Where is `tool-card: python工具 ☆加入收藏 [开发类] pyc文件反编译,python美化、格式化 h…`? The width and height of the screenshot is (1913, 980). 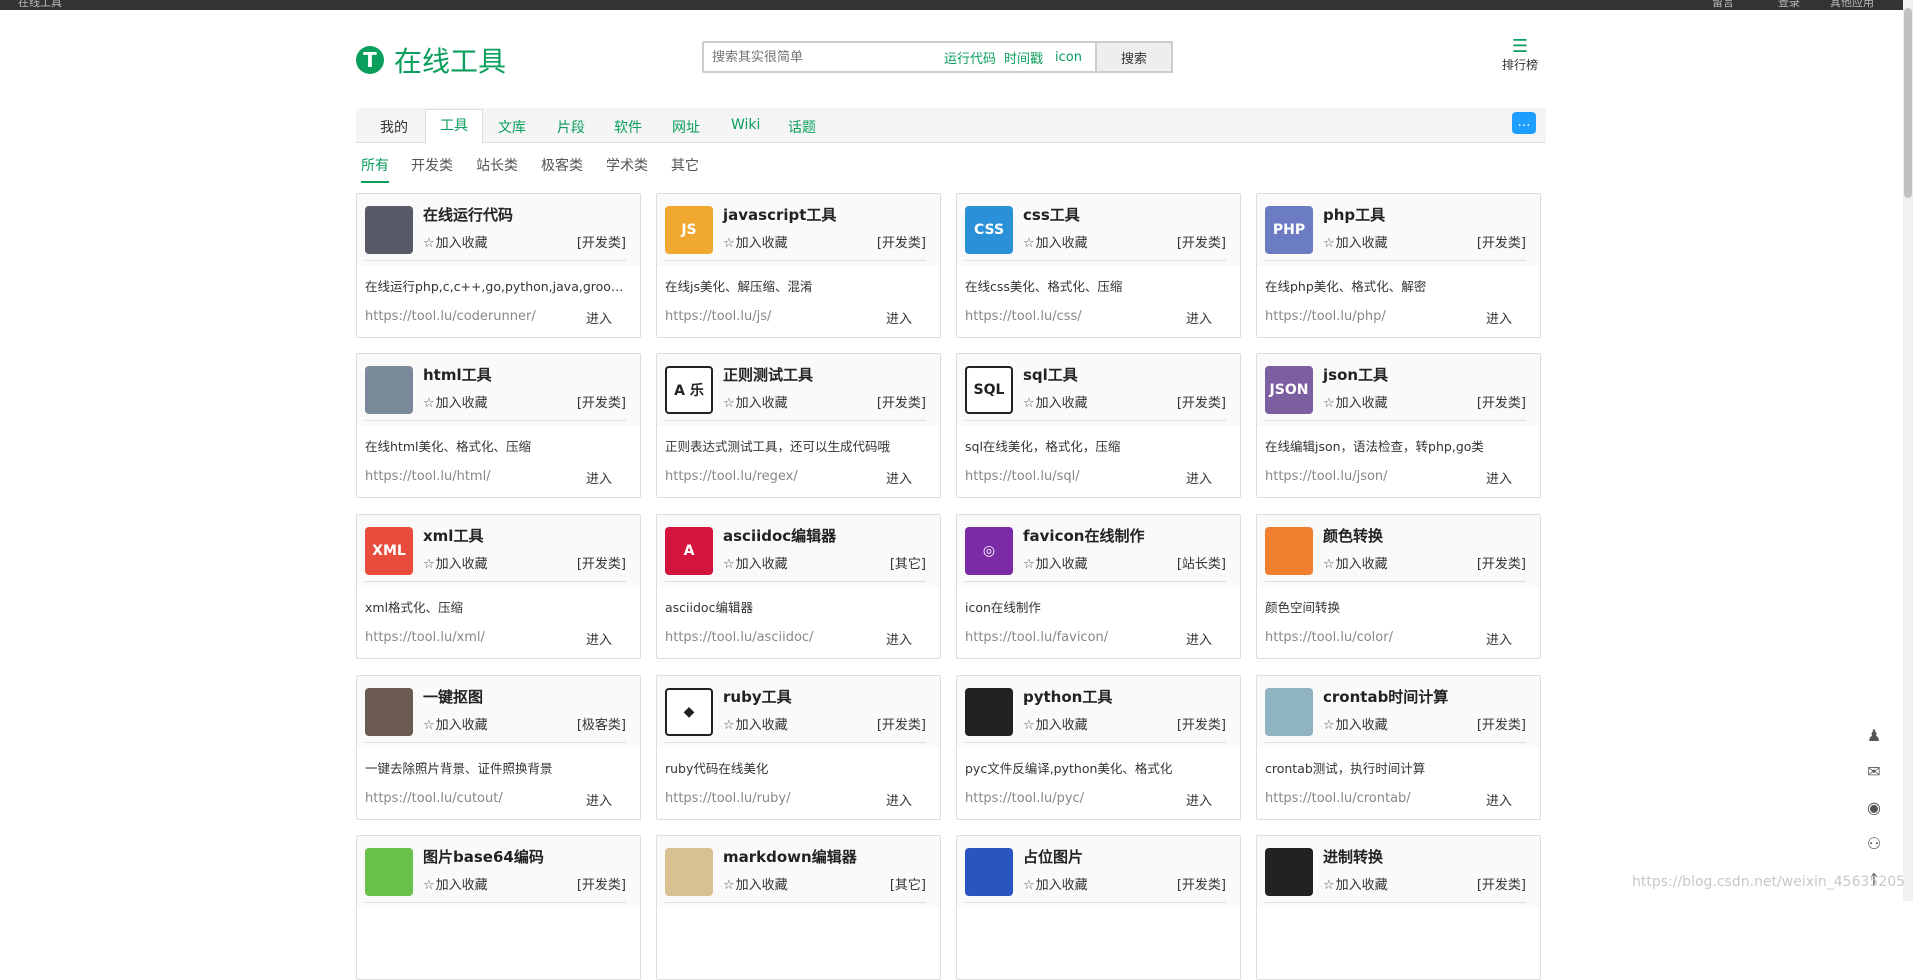 tool-card: python工具 ☆加入收藏 [开发类] pyc文件反编译,python美化、格式化 h… is located at coordinates (1098, 747).